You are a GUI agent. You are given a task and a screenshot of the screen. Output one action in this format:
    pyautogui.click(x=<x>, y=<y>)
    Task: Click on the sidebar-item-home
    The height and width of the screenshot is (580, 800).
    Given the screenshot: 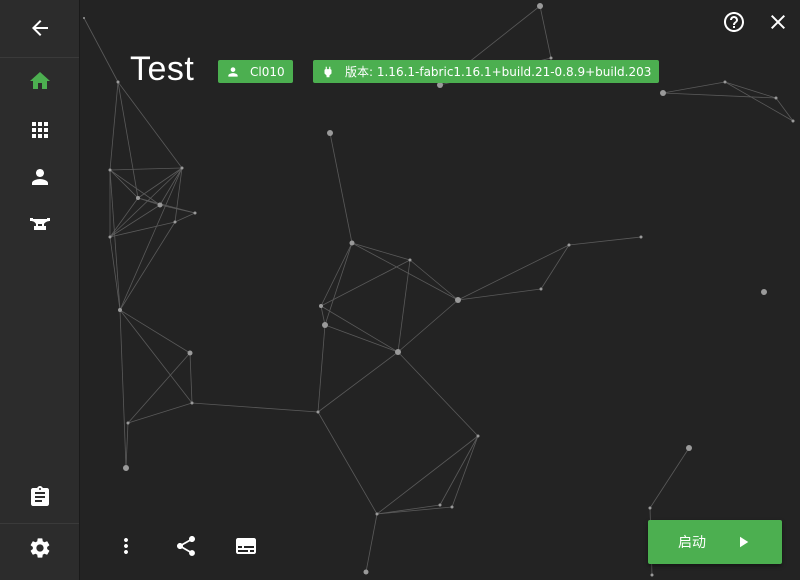 What is the action you would take?
    pyautogui.click(x=39, y=81)
    